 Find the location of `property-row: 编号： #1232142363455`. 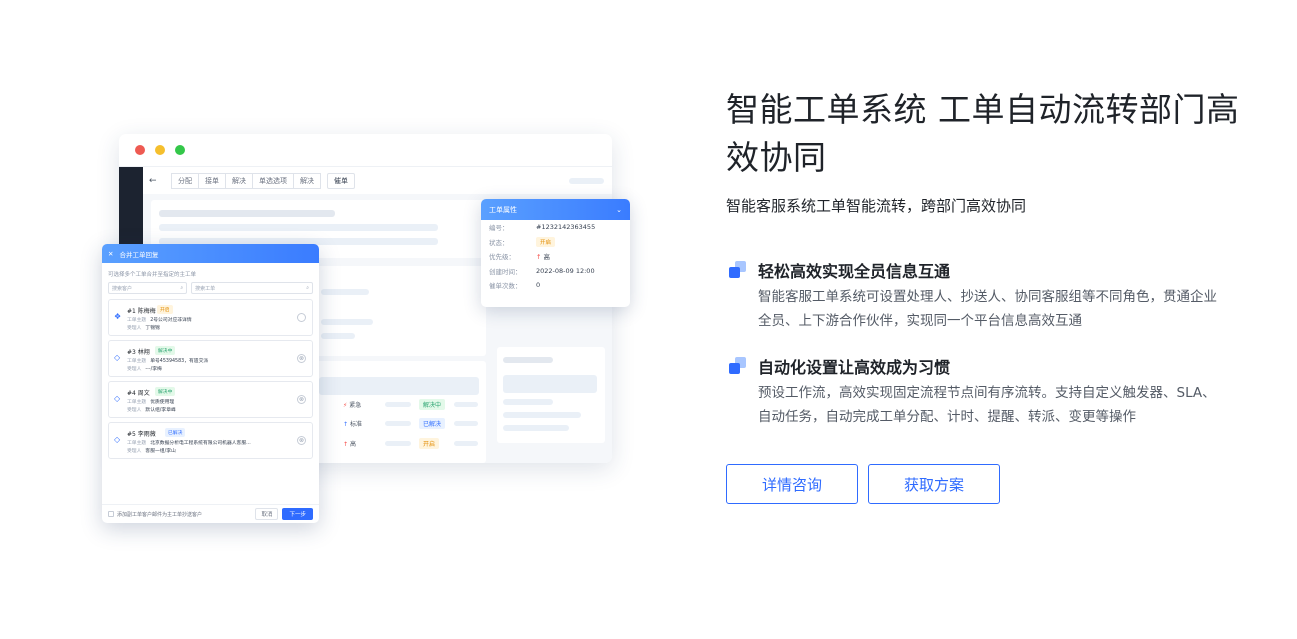

property-row: 编号： #1232142363455 is located at coordinates (555, 227).